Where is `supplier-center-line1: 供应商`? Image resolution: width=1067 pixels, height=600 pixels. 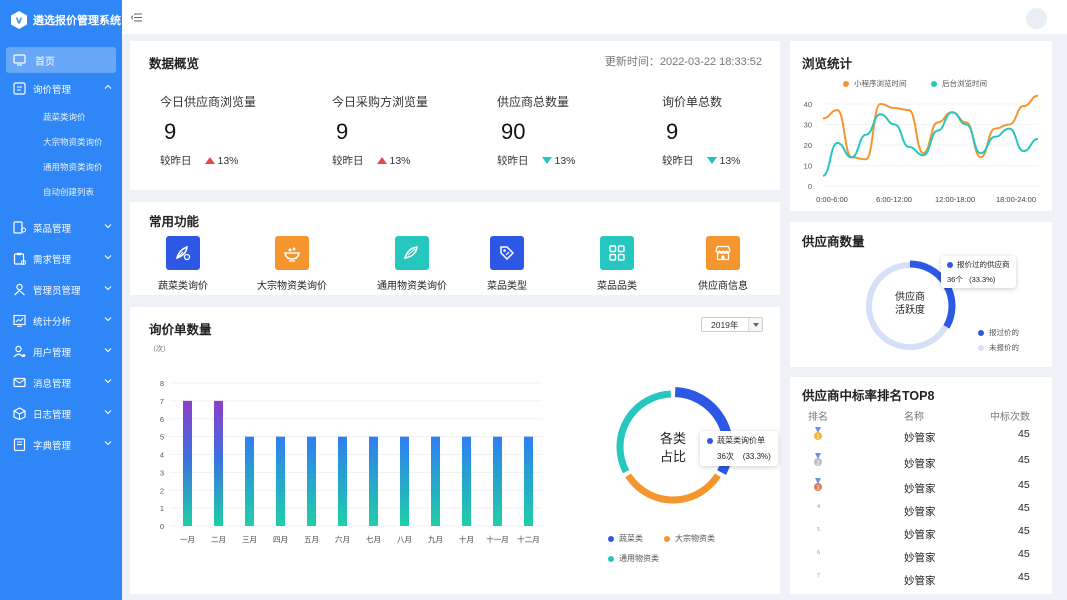 supplier-center-line1: 供应商 is located at coordinates (910, 297).